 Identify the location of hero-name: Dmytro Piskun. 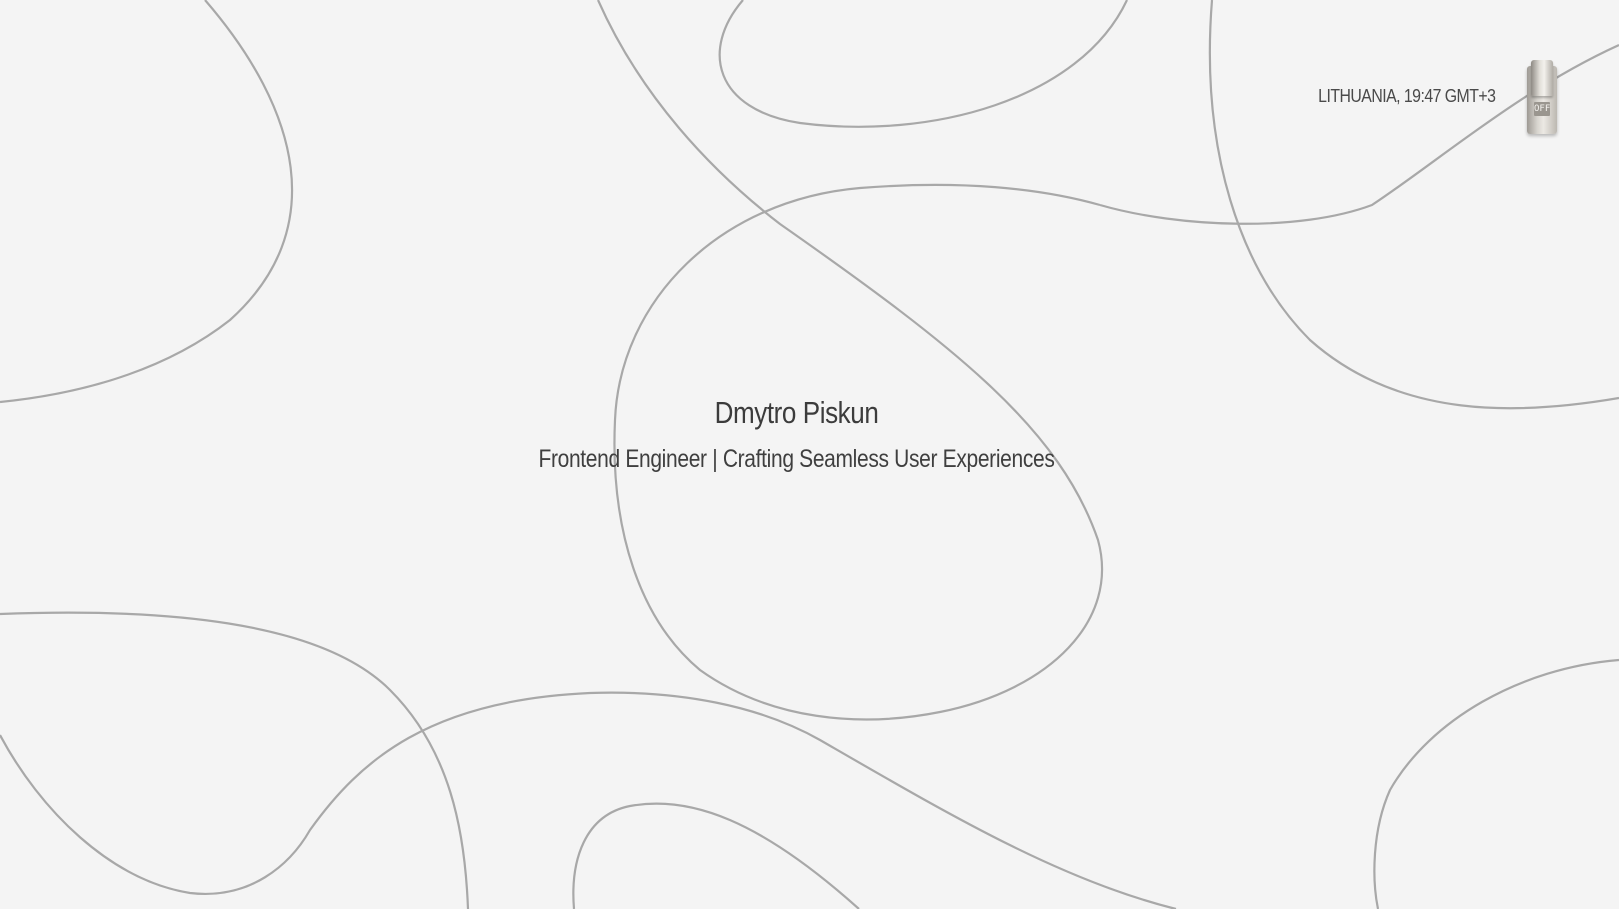
(796, 412).